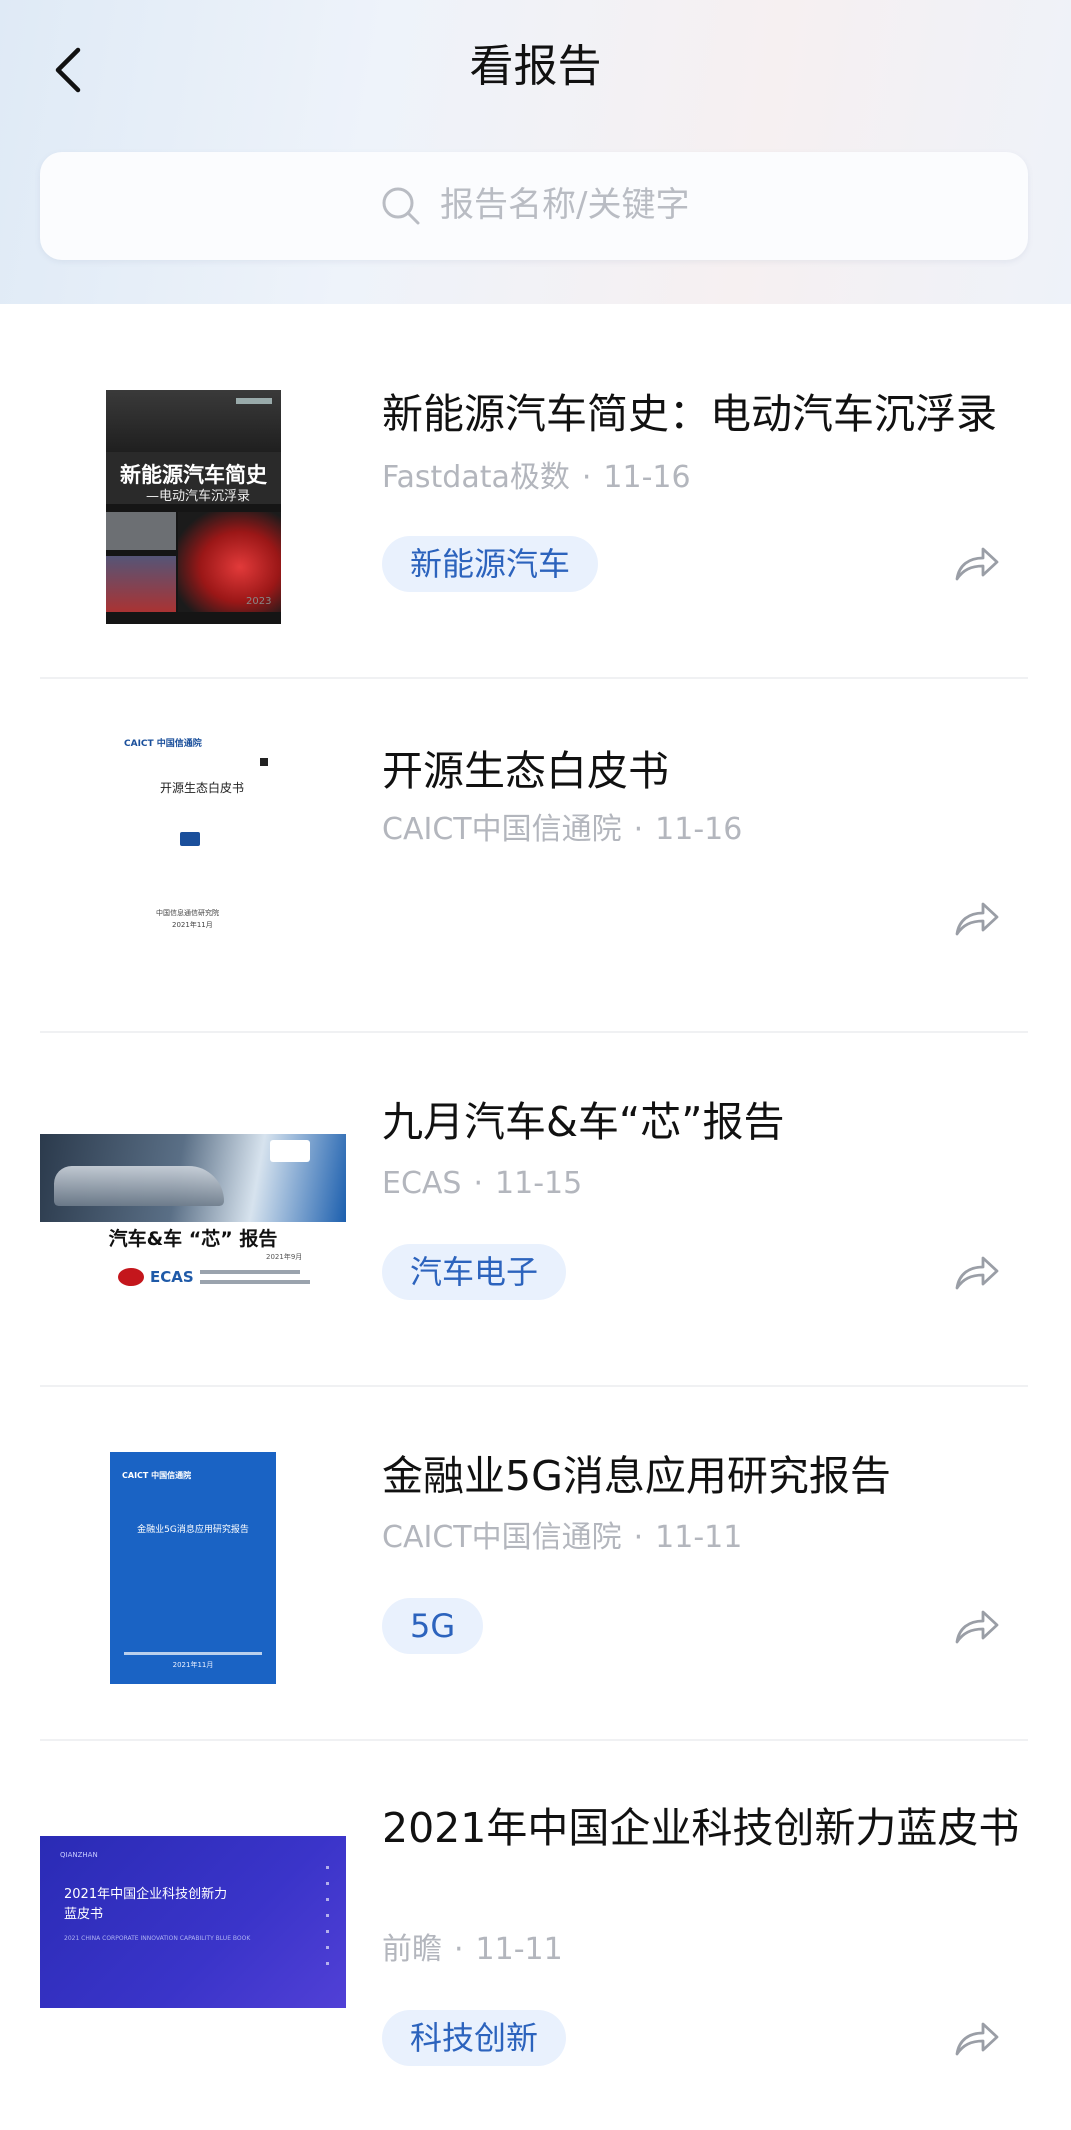 The width and height of the screenshot is (1071, 2130). Describe the element at coordinates (712, 1122) in the screenshot. I see `report-title: 九月汽车&车“芯”报告` at that location.